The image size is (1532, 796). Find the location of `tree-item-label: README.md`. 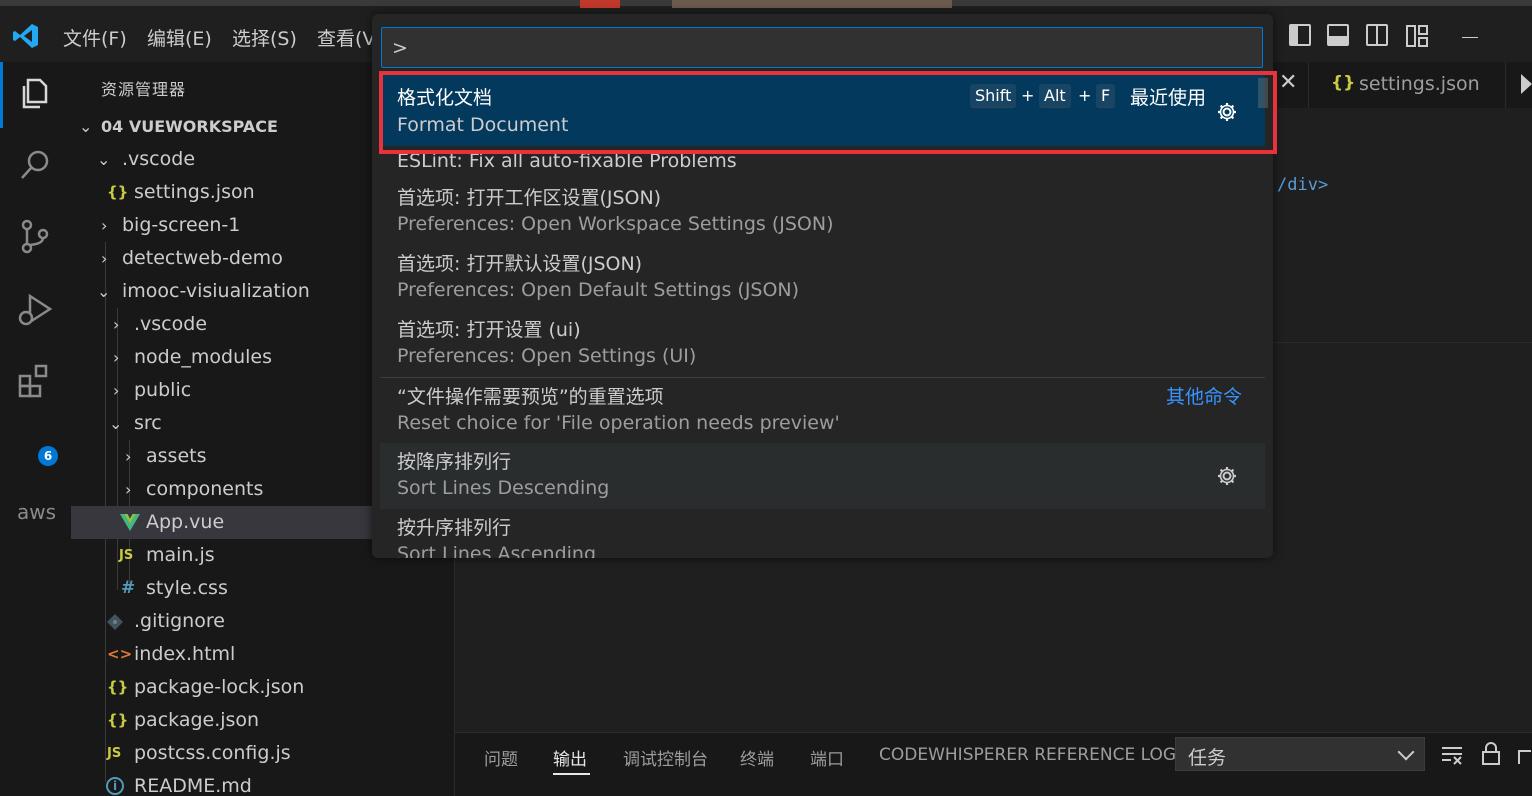

tree-item-label: README.md is located at coordinates (193, 785).